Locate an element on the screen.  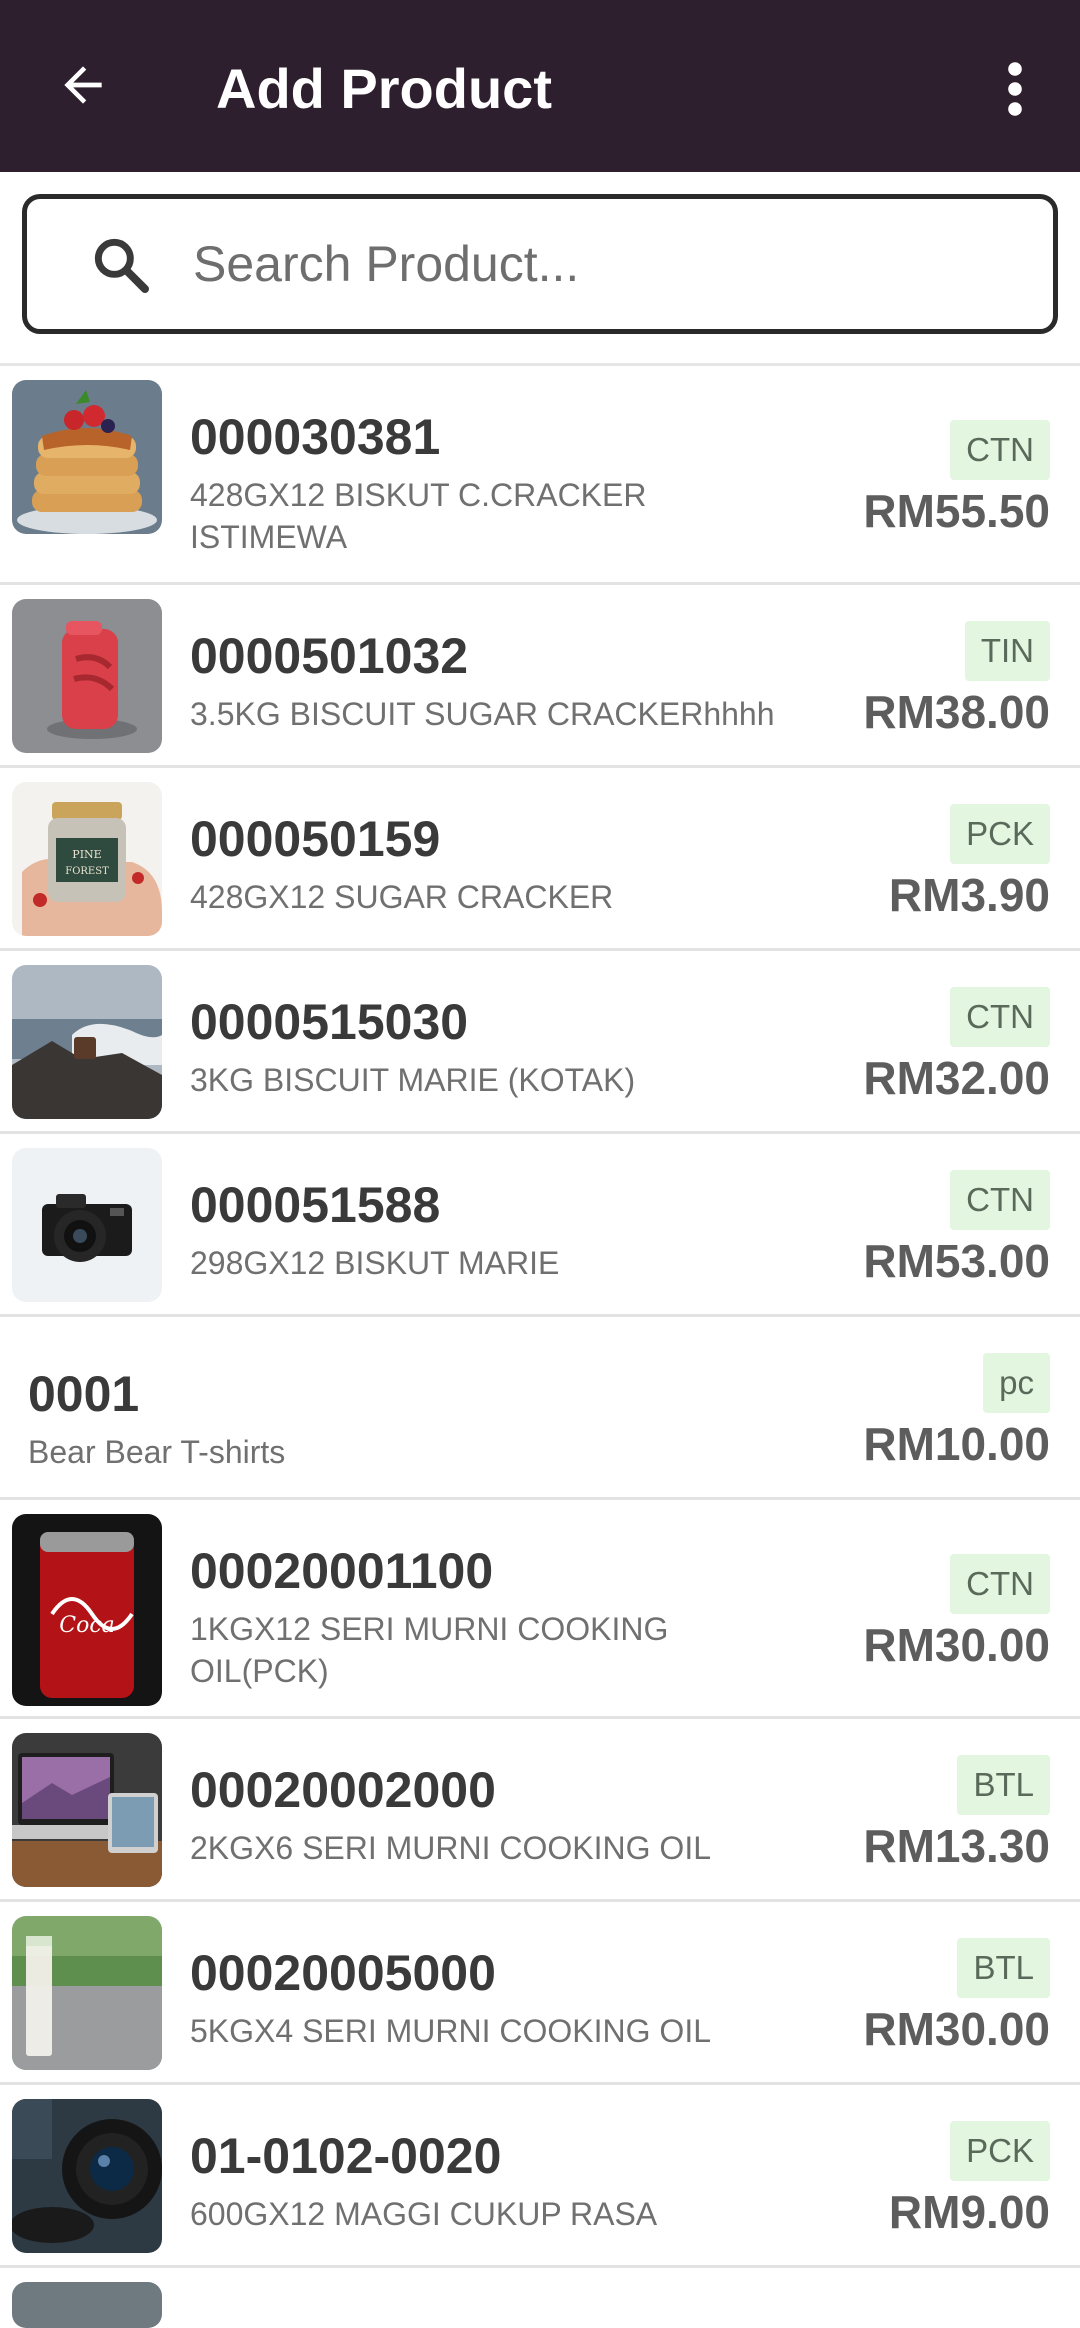
product-code: 0000501032 is located at coordinates (329, 656).